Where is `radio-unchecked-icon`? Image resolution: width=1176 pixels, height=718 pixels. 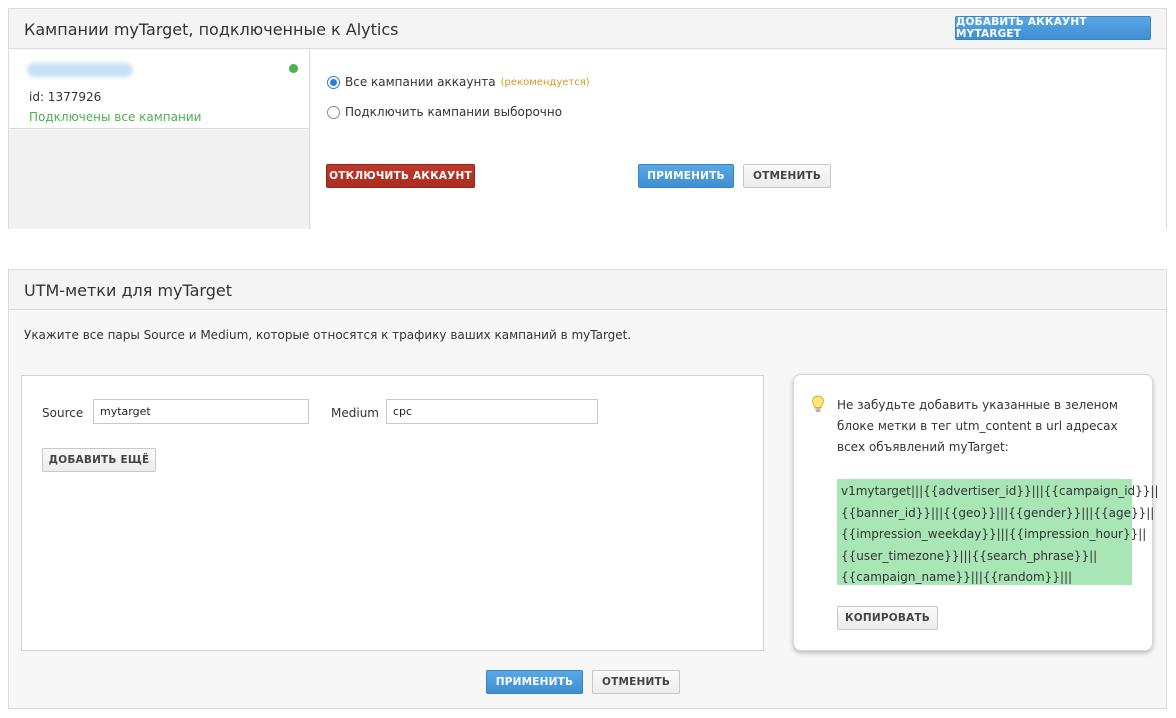
radio-unchecked-icon is located at coordinates (333, 112).